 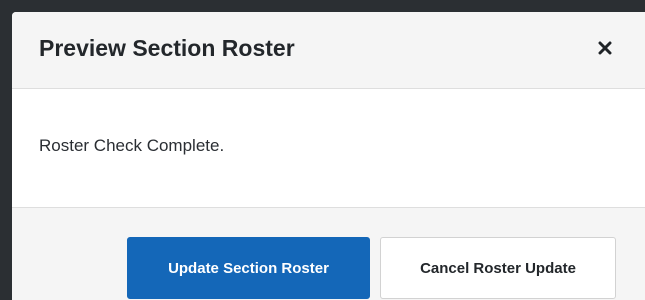 I want to click on close-button, so click(x=605, y=48).